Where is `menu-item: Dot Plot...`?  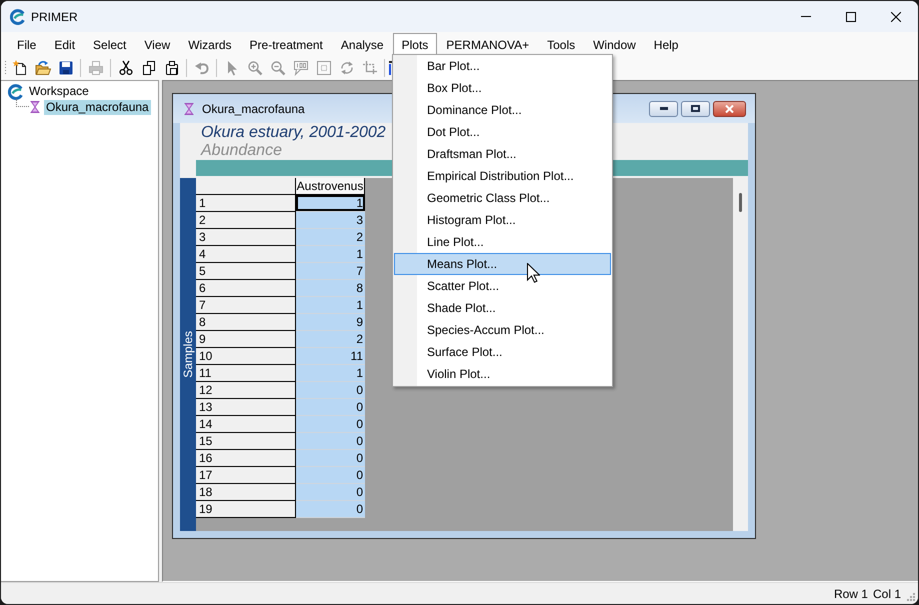
menu-item: Dot Plot... is located at coordinates (502, 132).